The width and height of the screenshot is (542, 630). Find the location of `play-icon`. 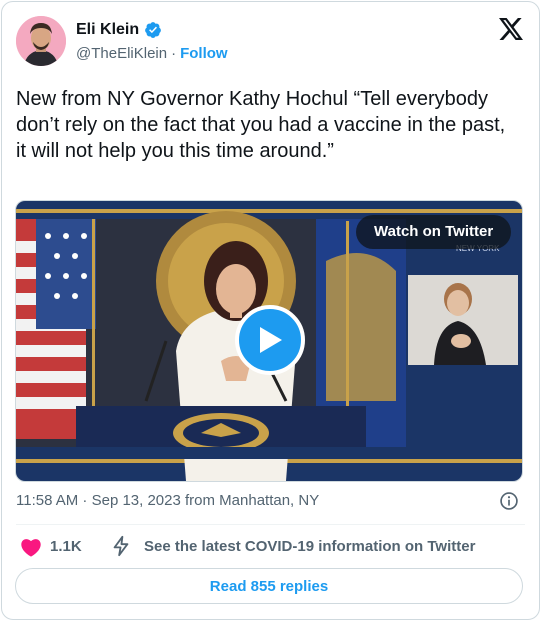

play-icon is located at coordinates (271, 340).